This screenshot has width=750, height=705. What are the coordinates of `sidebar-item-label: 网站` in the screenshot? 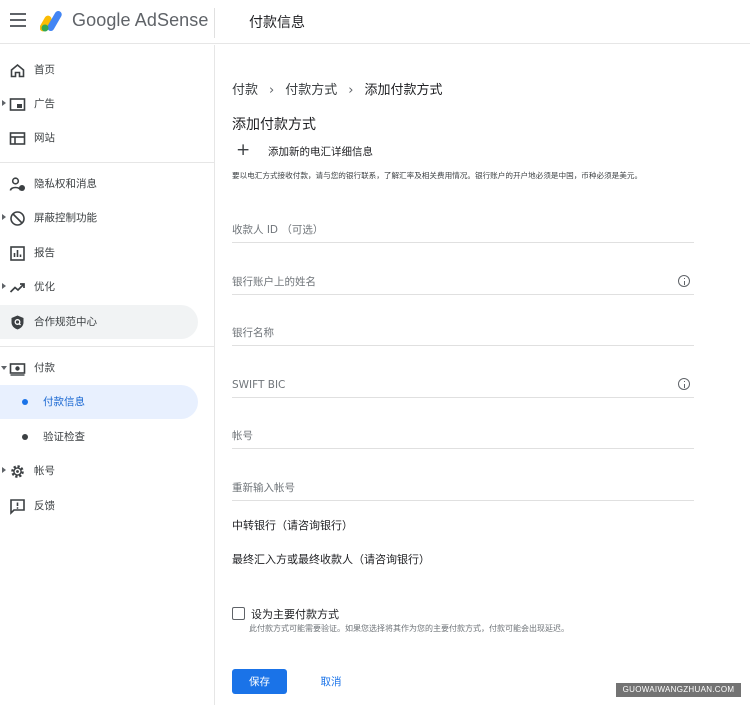 It's located at (44, 138).